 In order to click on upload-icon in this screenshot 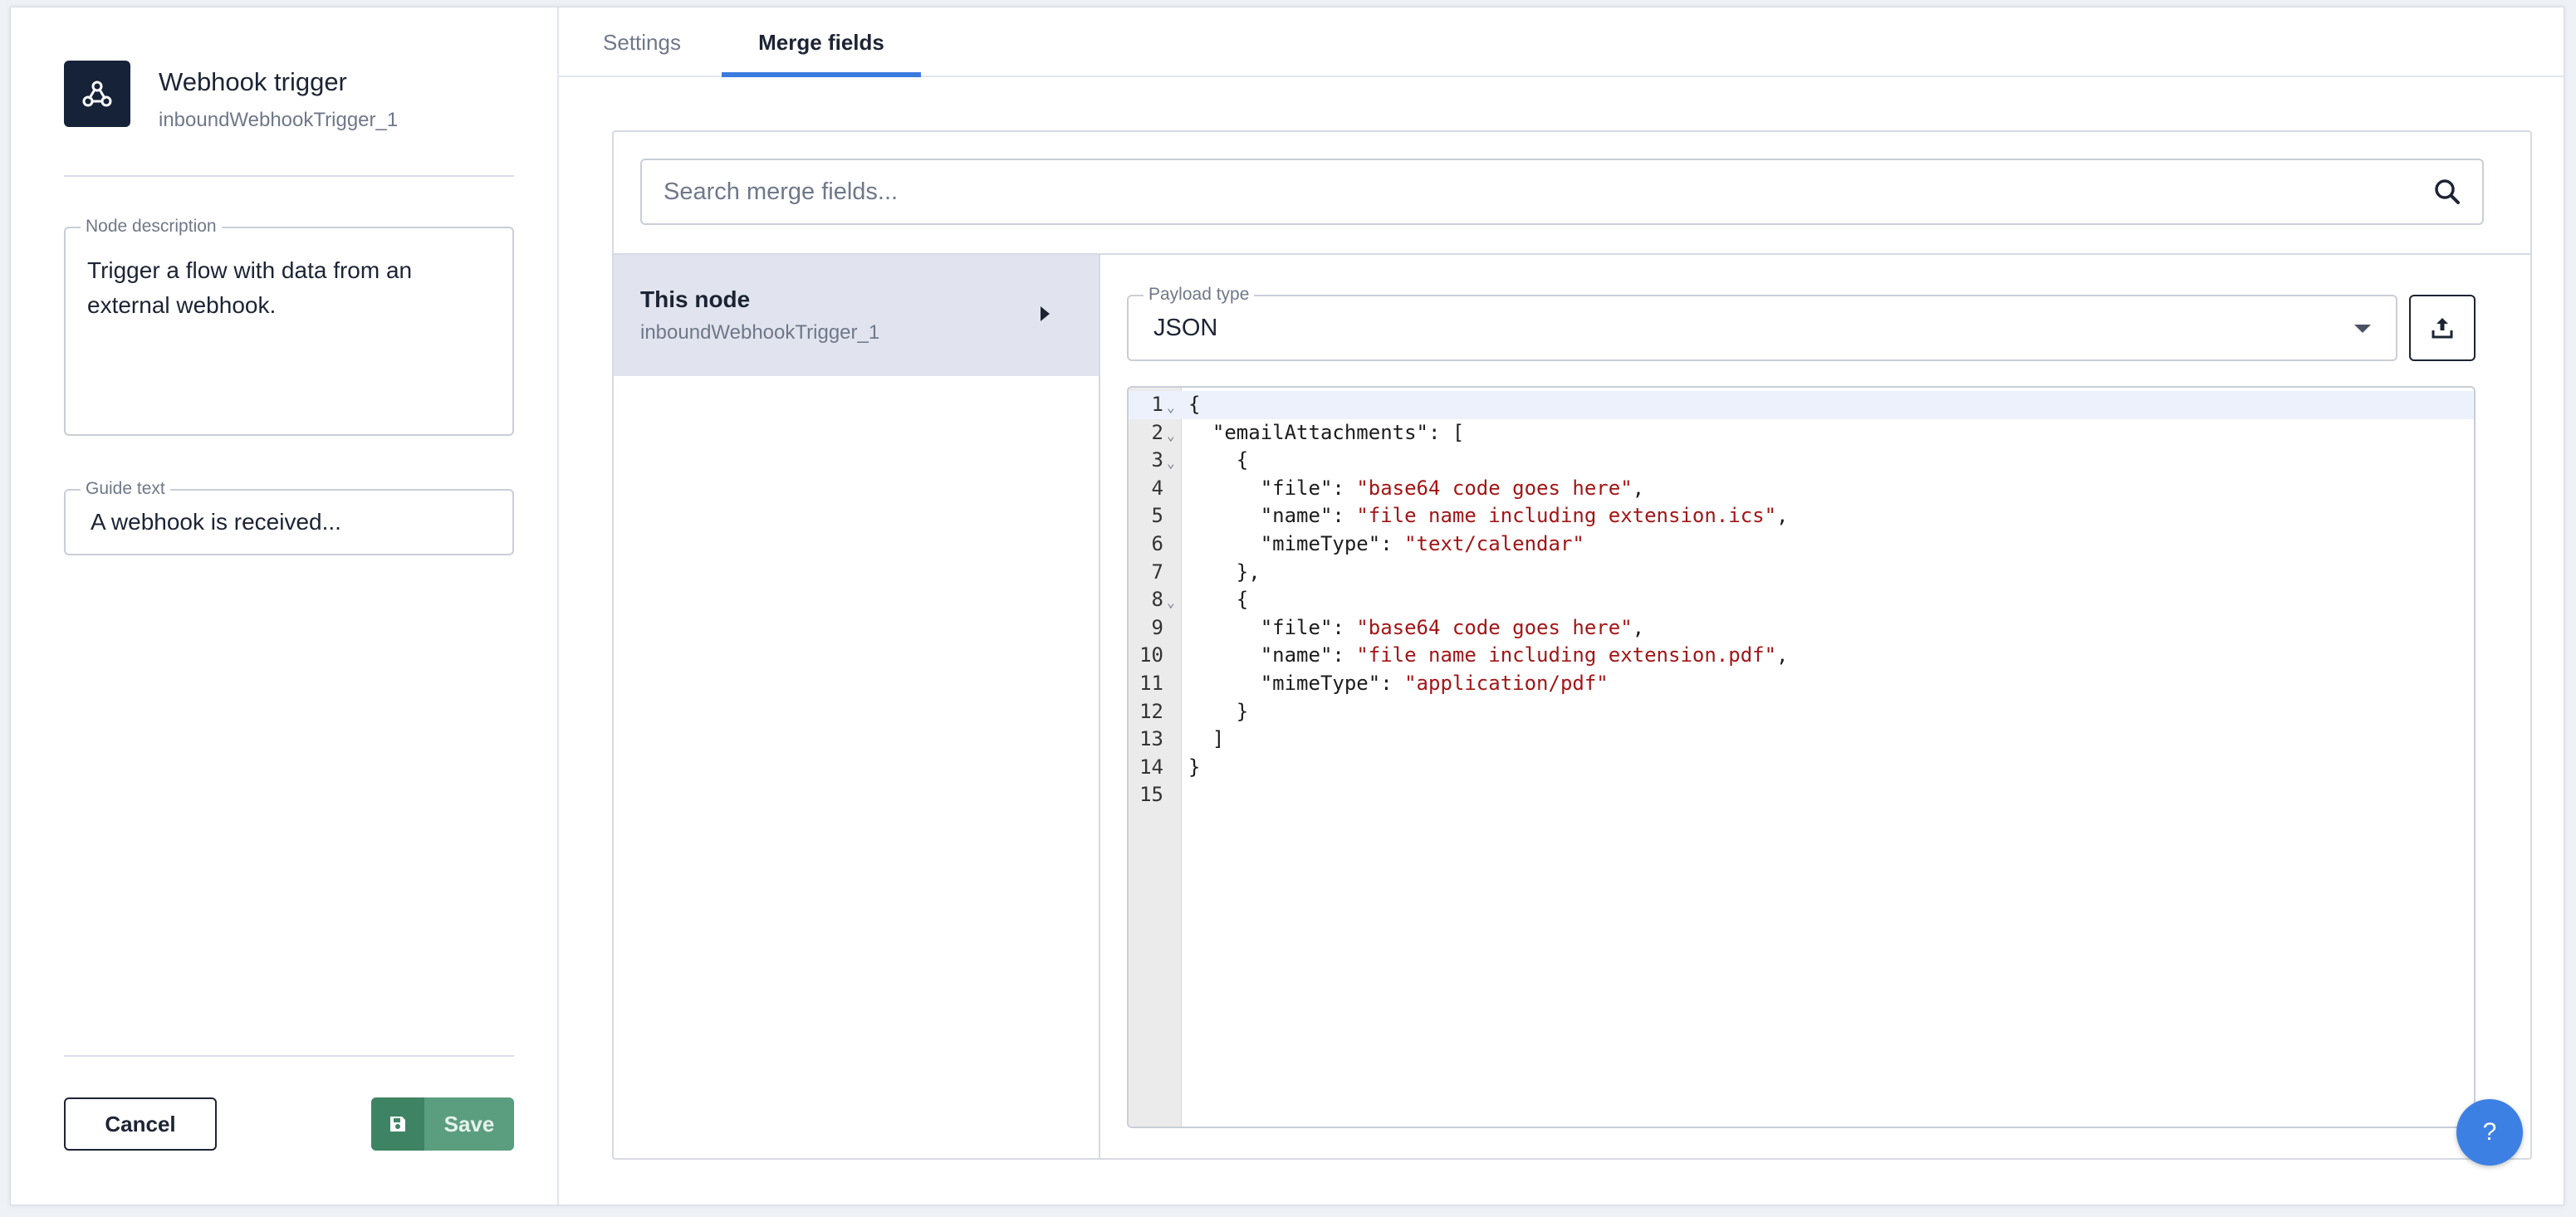, I will do `click(2443, 328)`.